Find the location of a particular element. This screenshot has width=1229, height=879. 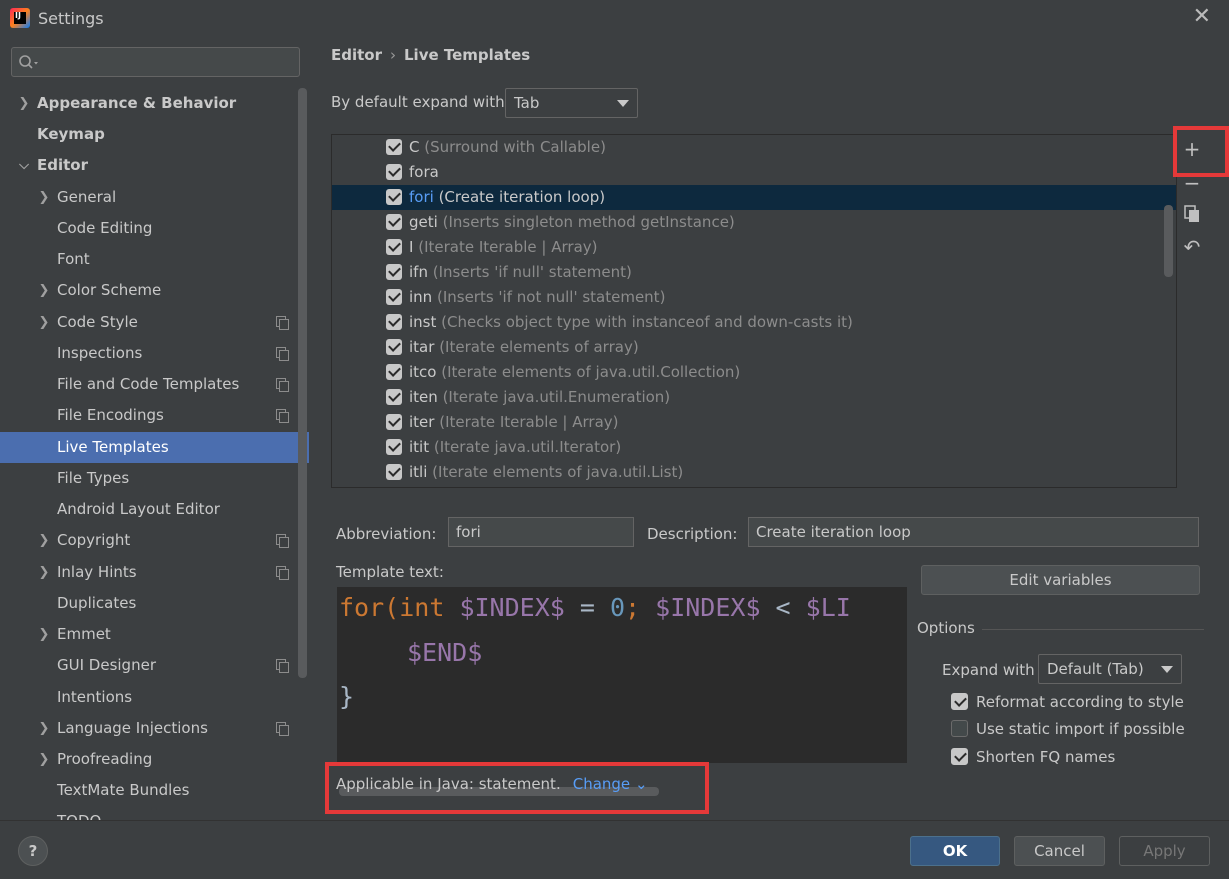

cancel-button: Cancel is located at coordinates (1059, 851).